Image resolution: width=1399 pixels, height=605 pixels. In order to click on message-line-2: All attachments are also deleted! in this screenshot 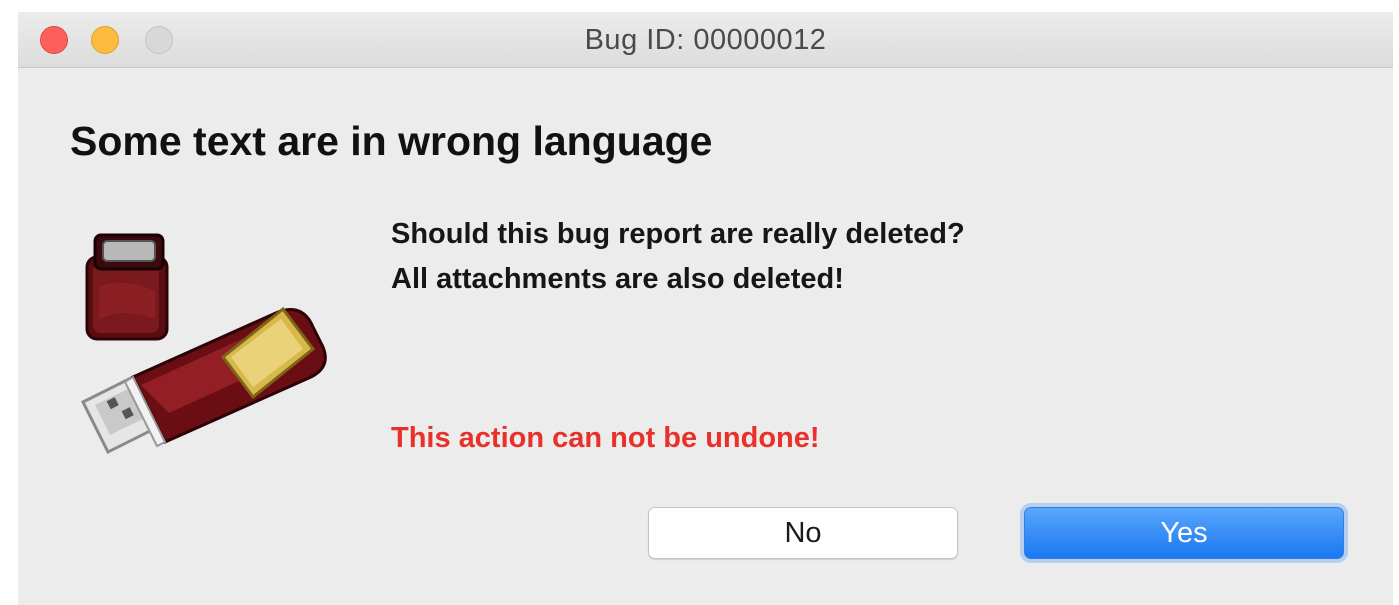, I will do `click(617, 279)`.